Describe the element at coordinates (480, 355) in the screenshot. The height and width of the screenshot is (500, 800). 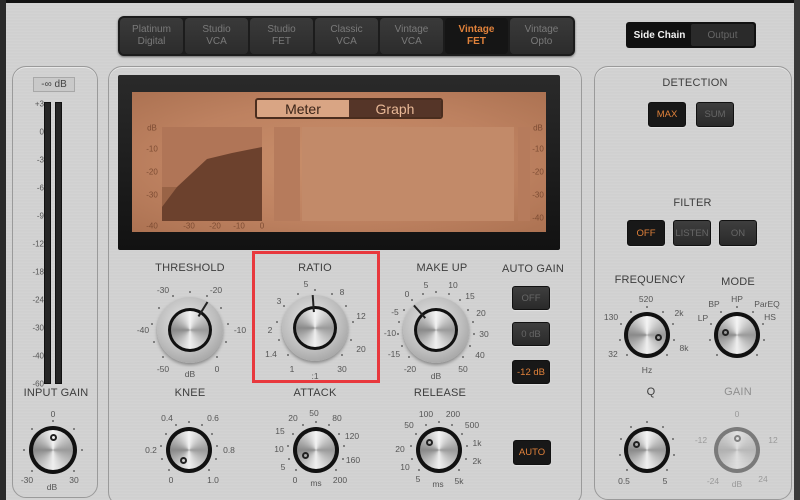
I see `make-up-scale-label: 40` at that location.